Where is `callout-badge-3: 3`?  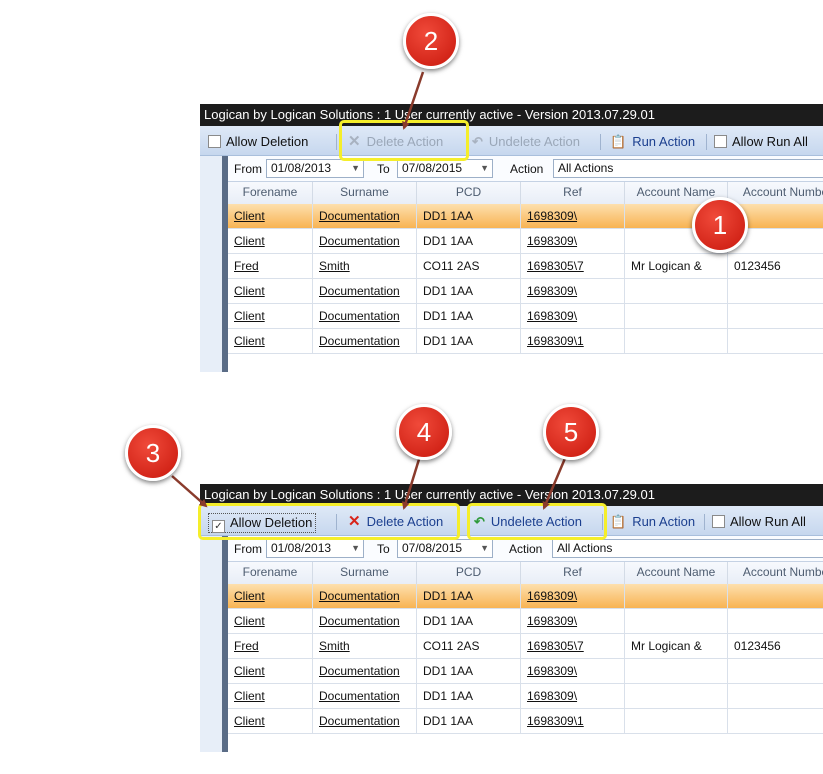
callout-badge-3: 3 is located at coordinates (153, 453).